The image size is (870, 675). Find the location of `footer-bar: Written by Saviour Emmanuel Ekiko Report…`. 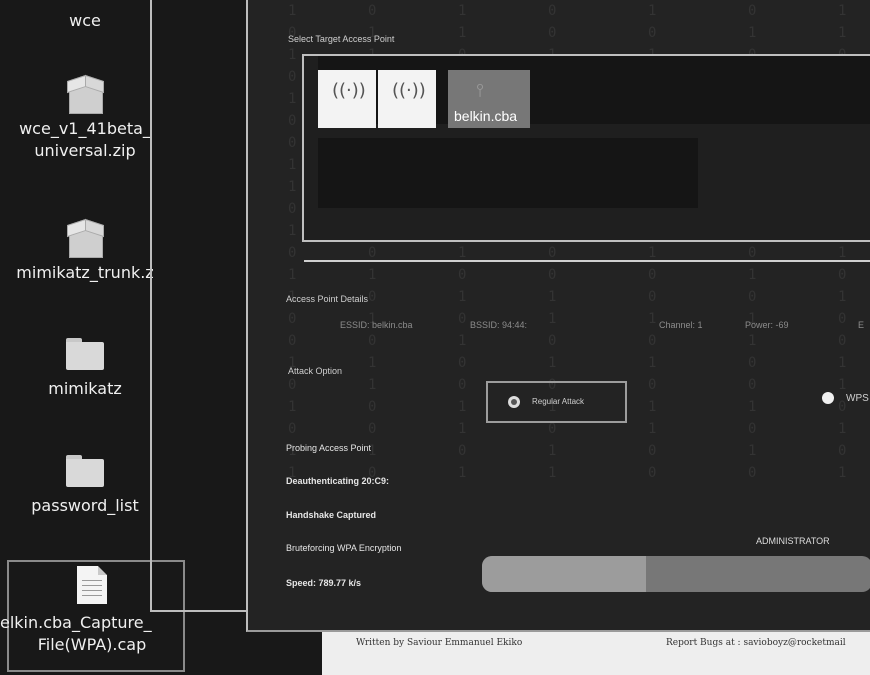

footer-bar: Written by Saviour Emmanuel Ekiko Report… is located at coordinates (596, 653).